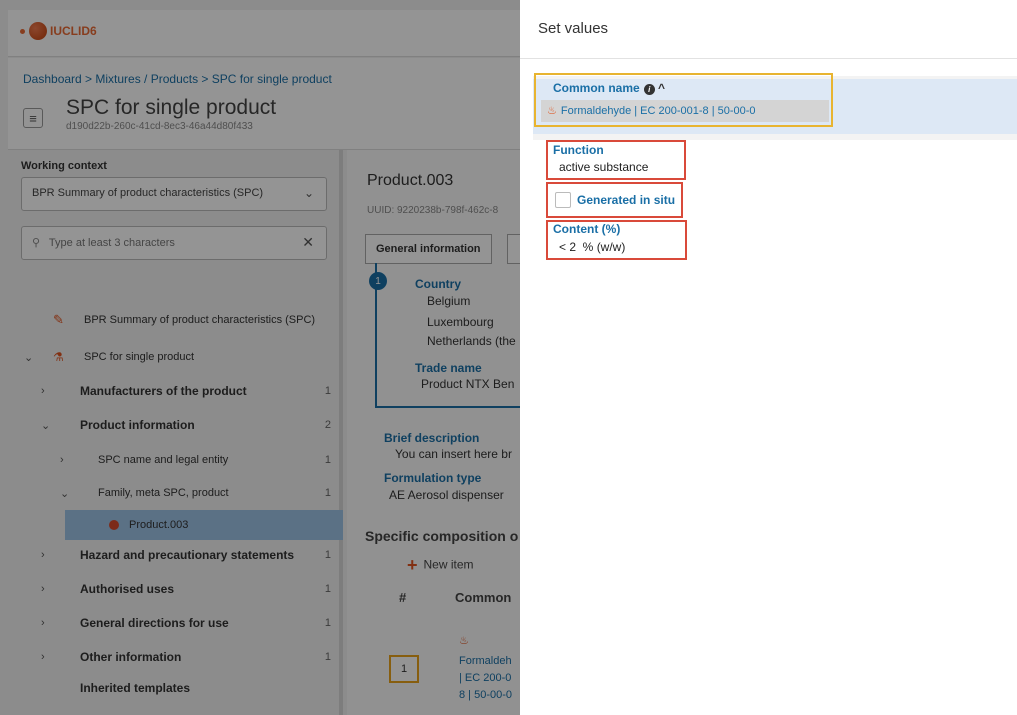  What do you see at coordinates (573, 28) in the screenshot?
I see `dialog-title: Set values` at bounding box center [573, 28].